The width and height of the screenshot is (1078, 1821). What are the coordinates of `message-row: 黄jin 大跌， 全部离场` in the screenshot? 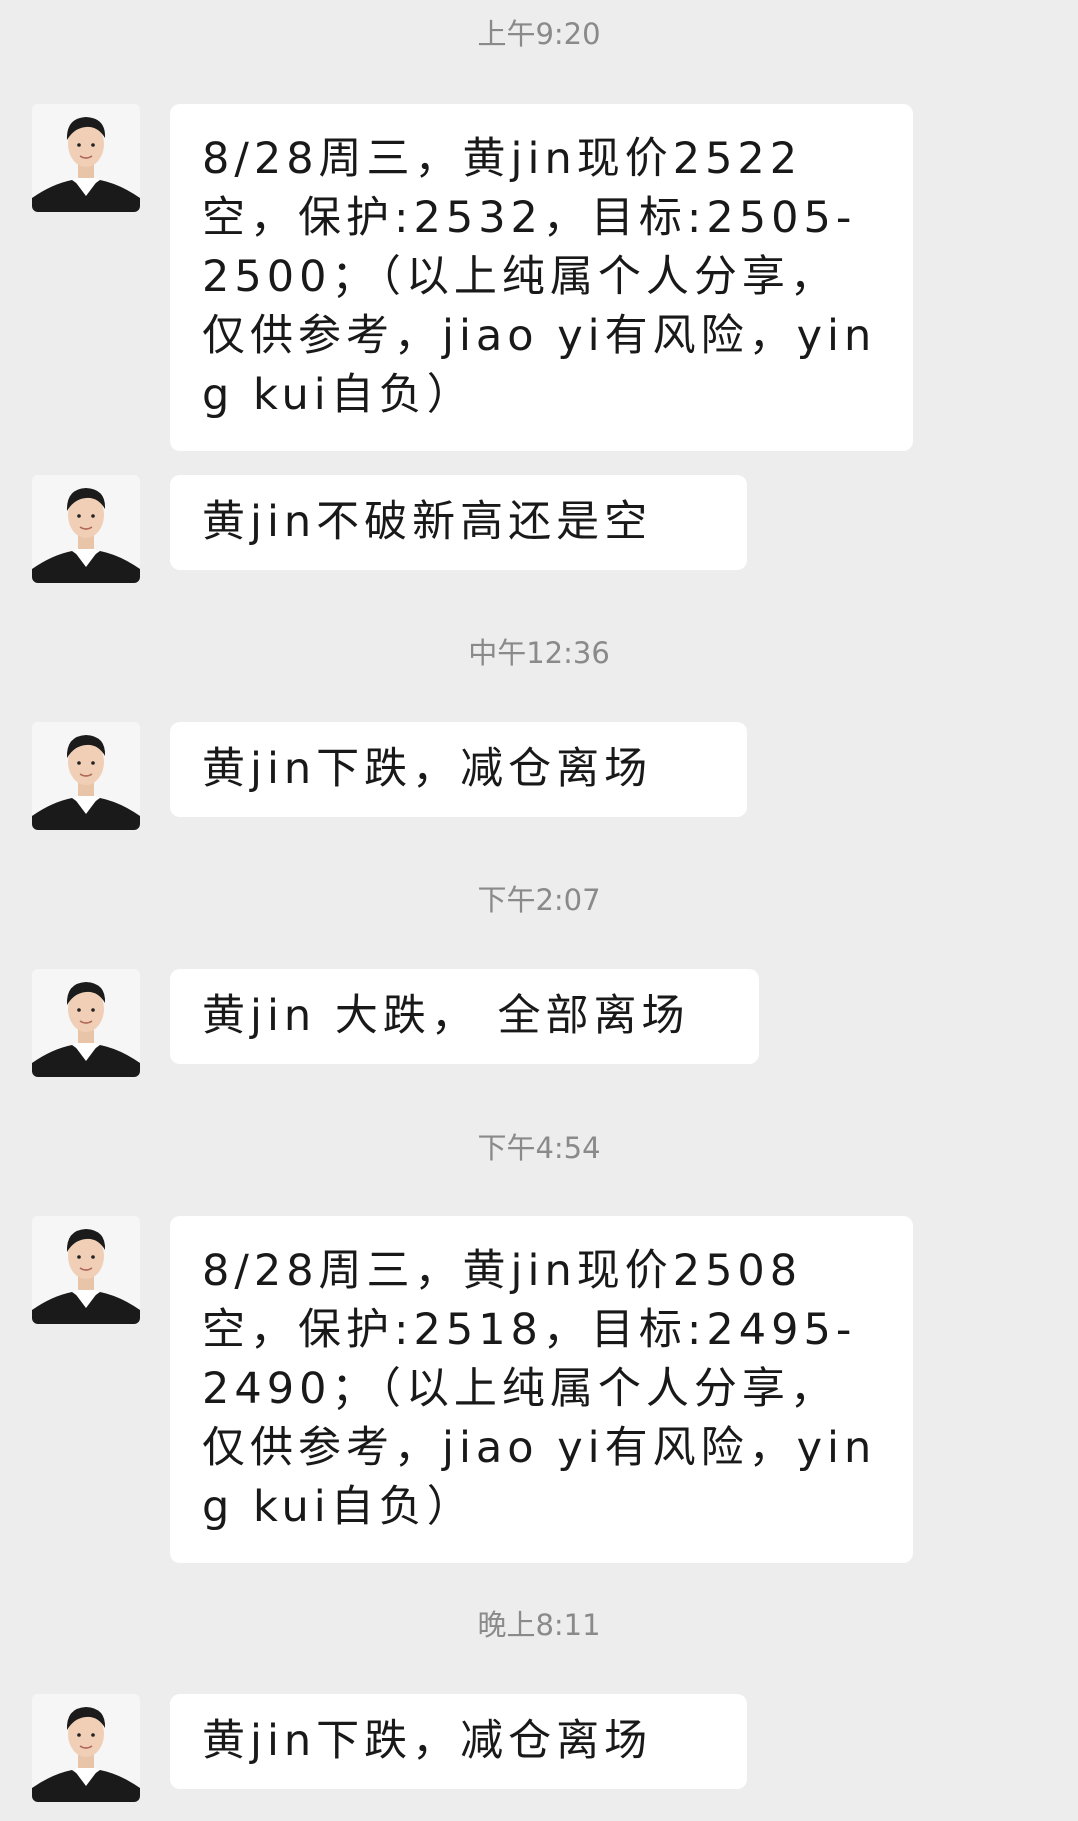 It's located at (395, 1023).